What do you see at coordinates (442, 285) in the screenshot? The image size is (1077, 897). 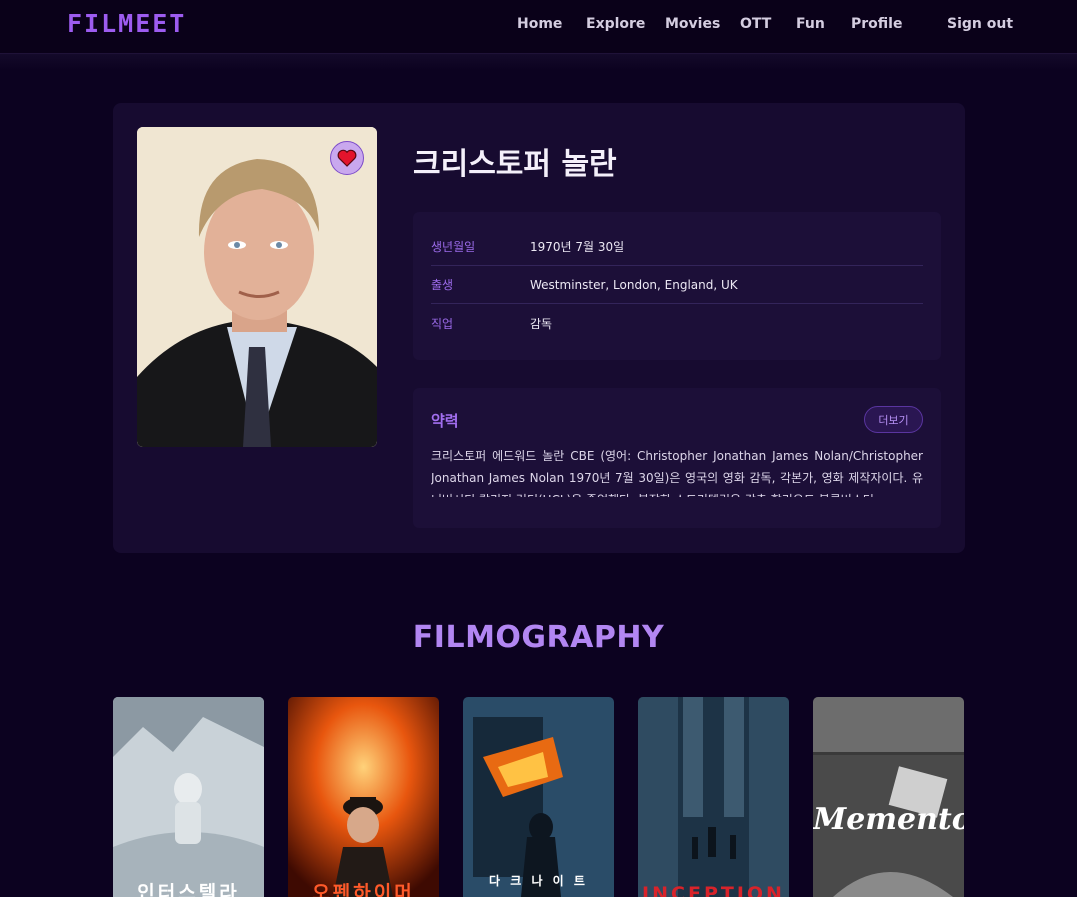 I see `info-label: 출생` at bounding box center [442, 285].